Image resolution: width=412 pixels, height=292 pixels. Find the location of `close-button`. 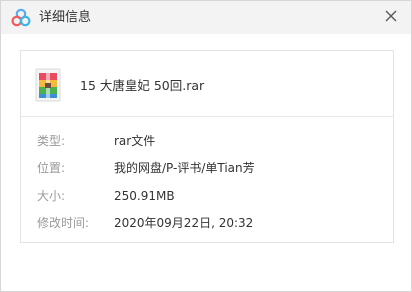

close-button is located at coordinates (391, 16).